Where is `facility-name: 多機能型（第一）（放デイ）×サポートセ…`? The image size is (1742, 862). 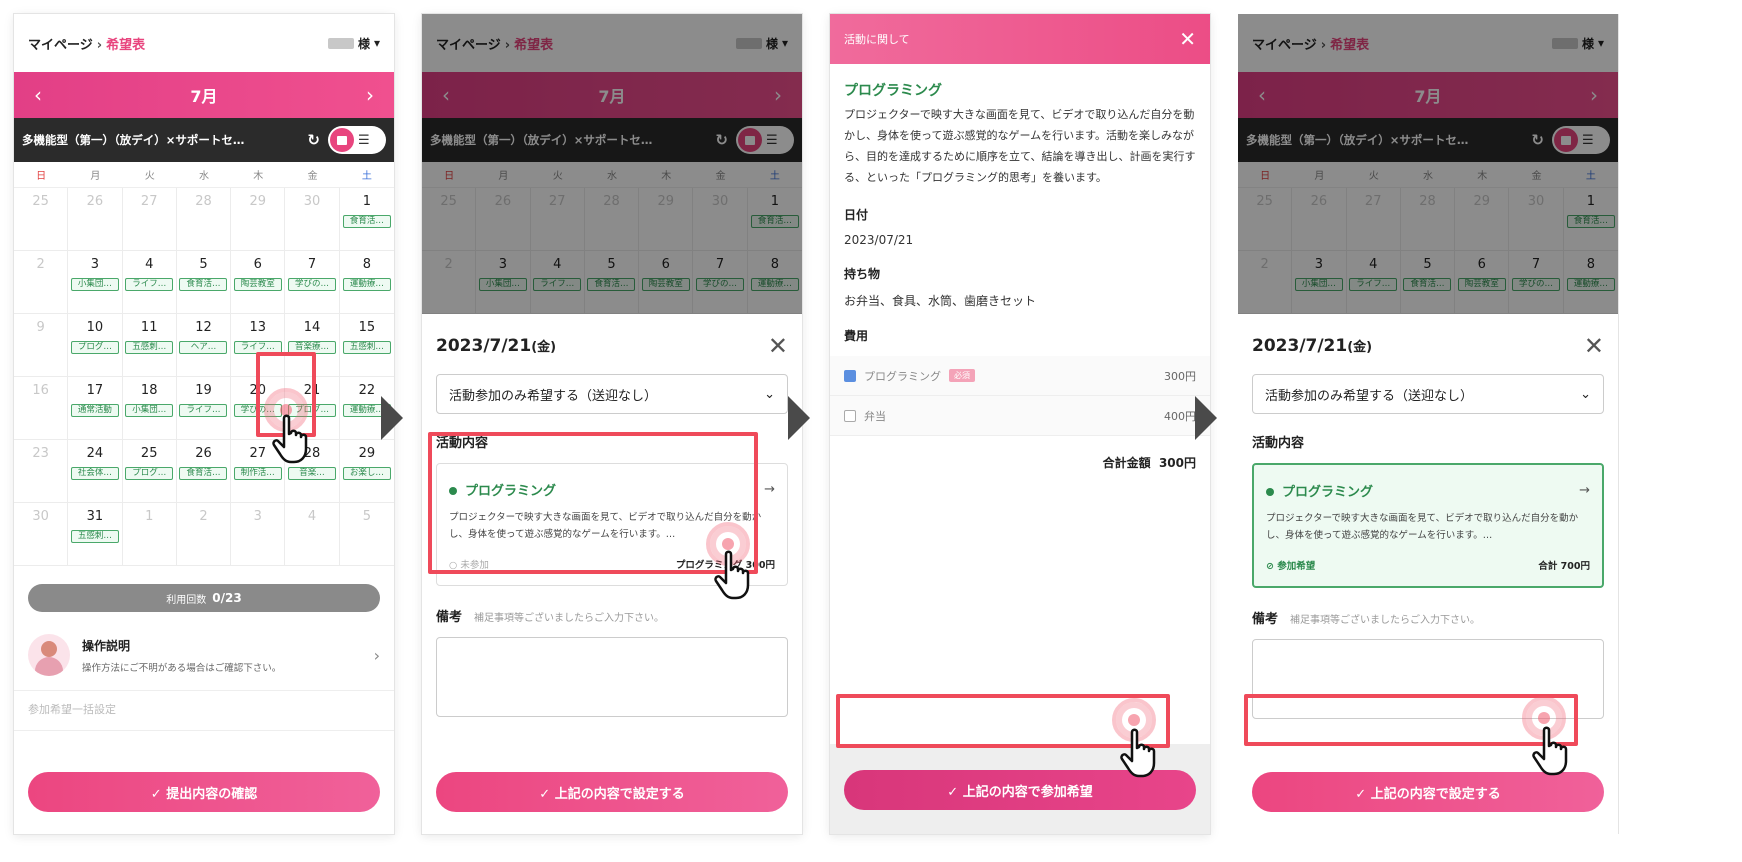
facility-name: 多機能型（第一）（放デイ）×サポートセ… is located at coordinates (160, 140).